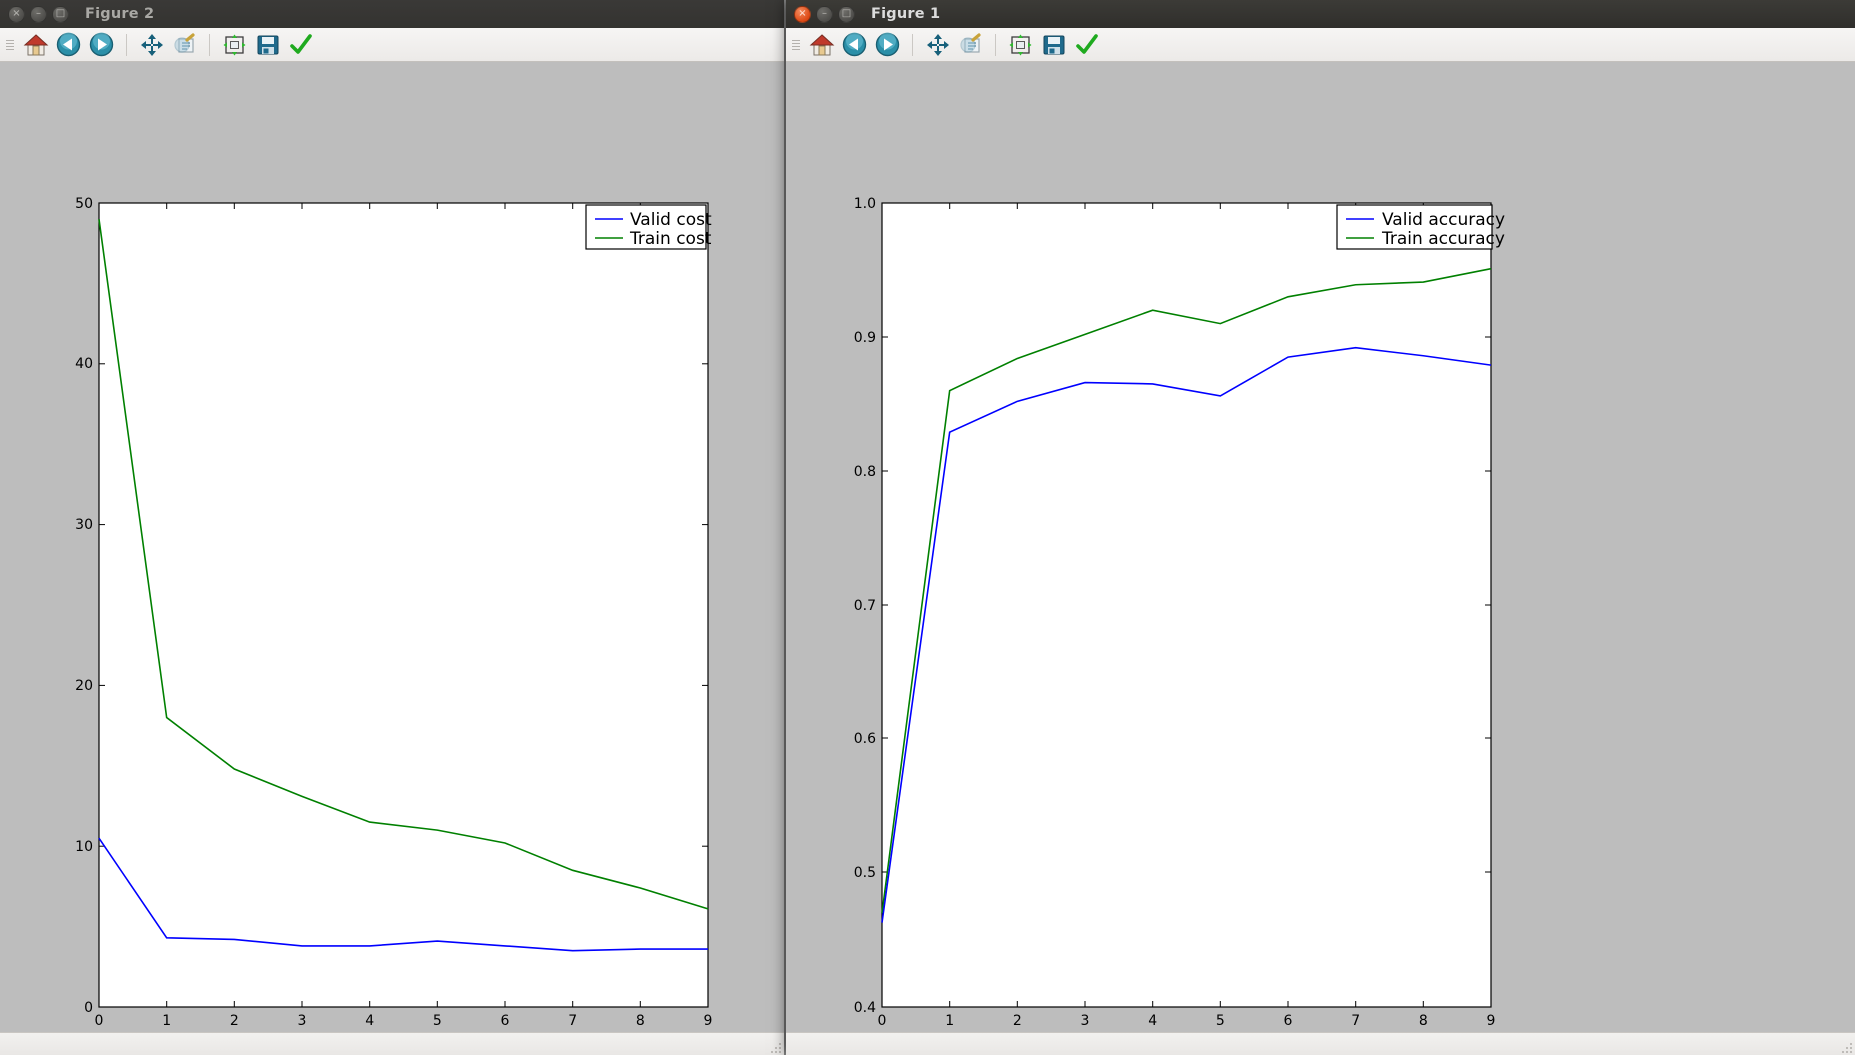 The height and width of the screenshot is (1055, 1855). I want to click on legend-label-train-cost: Train cost, so click(670, 239).